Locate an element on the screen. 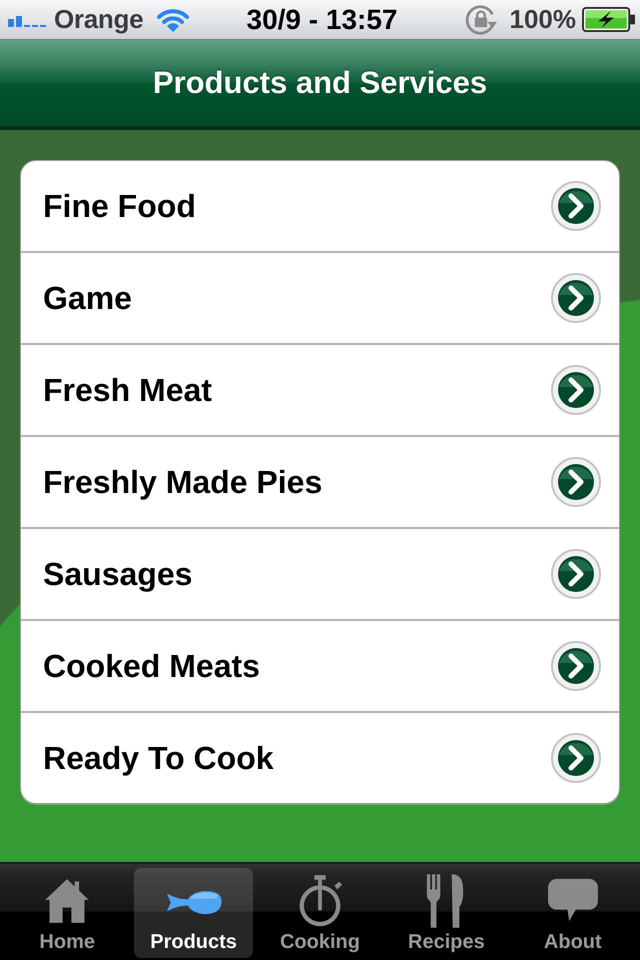 The image size is (640, 960). house-icon is located at coordinates (67, 901).